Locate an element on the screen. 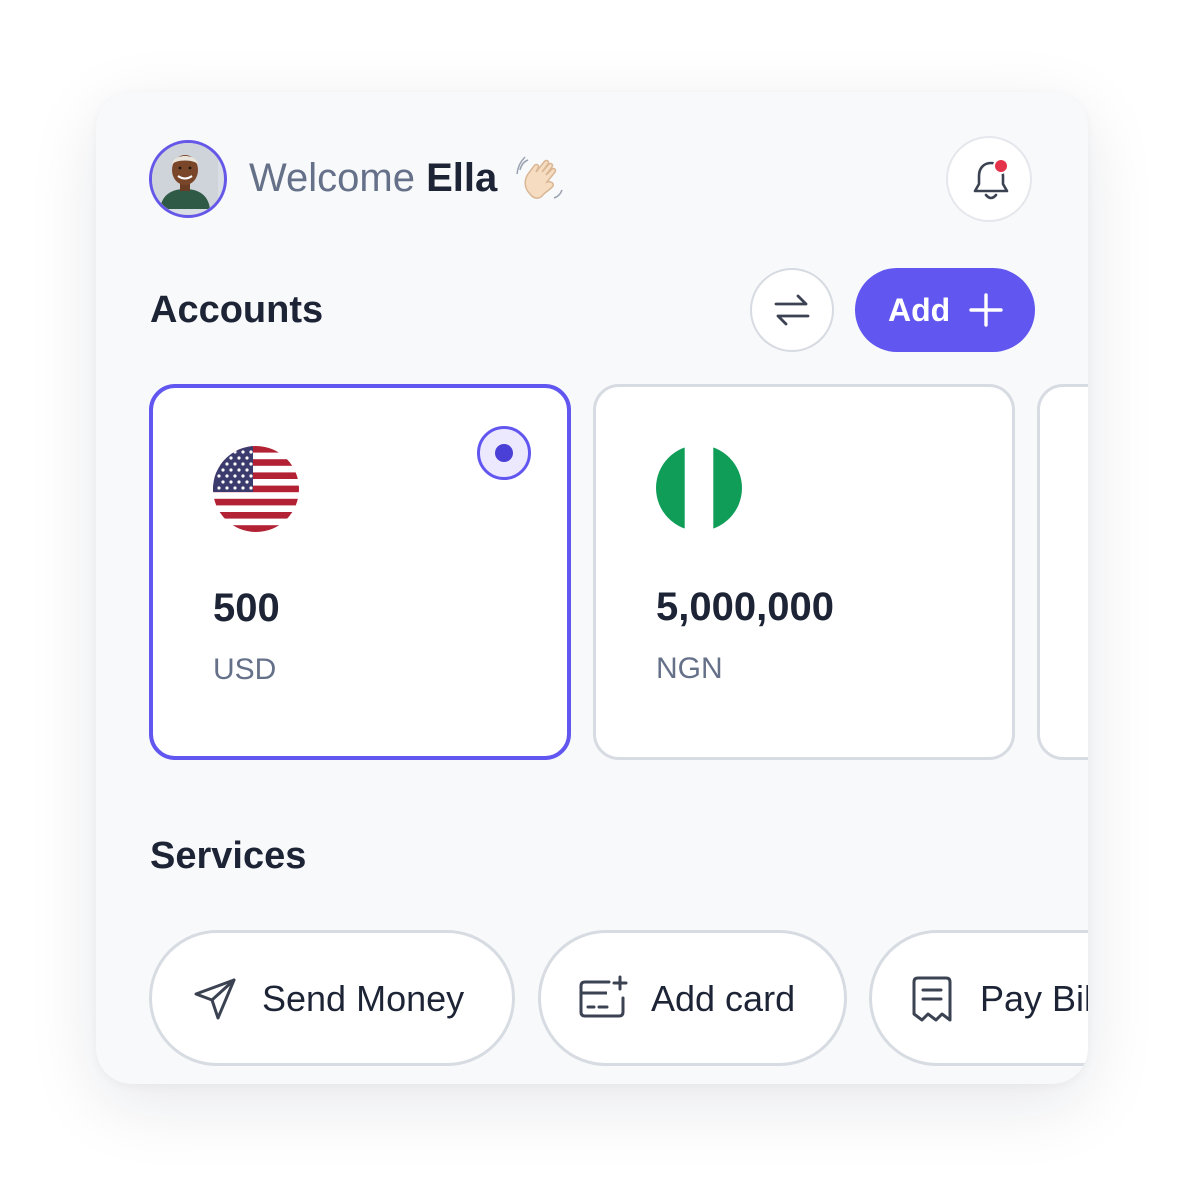  service-label: Add card is located at coordinates (723, 998).